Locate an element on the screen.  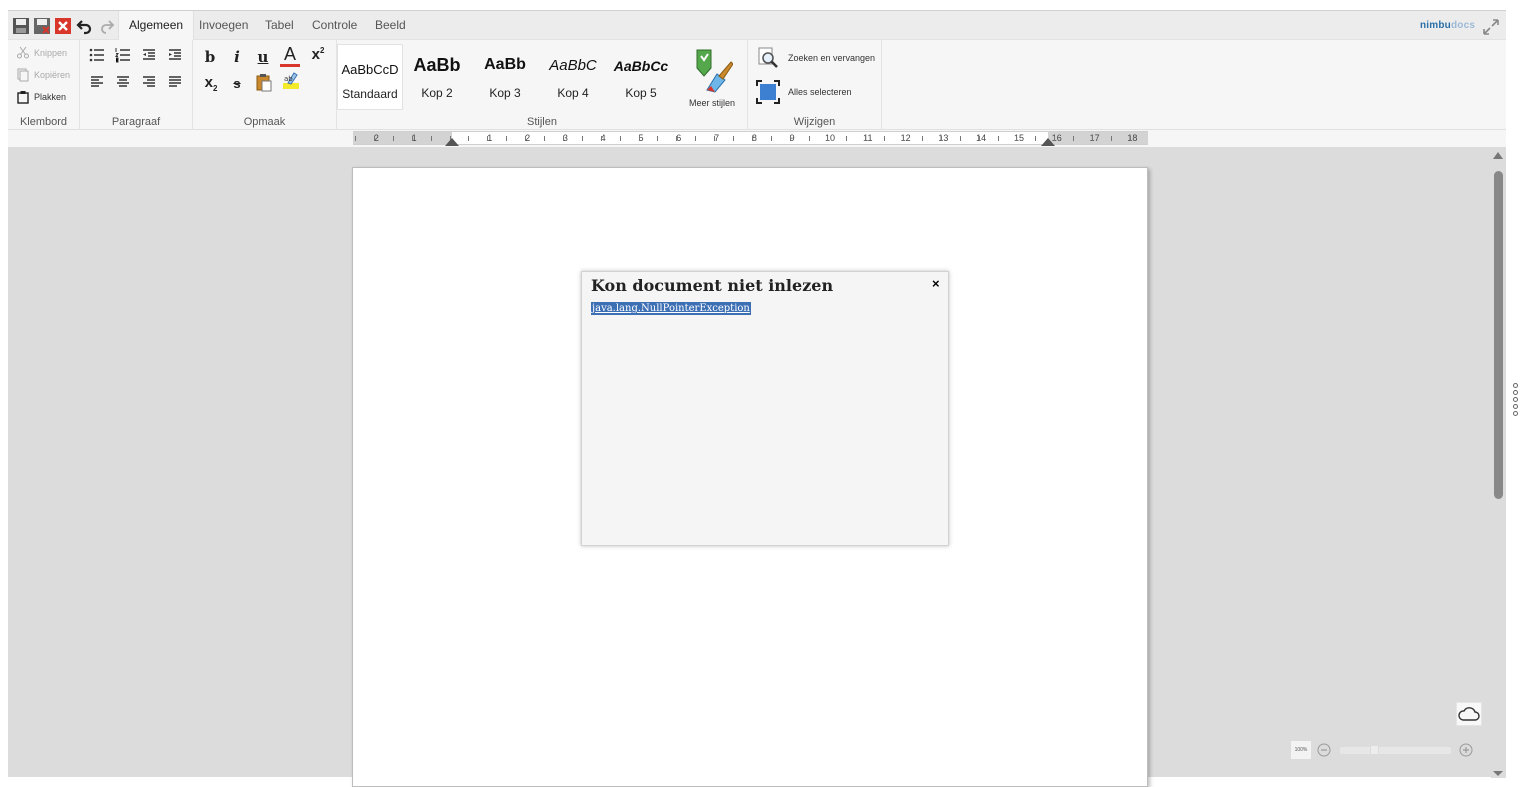
side-panel-grip is located at coordinates (1516, 400).